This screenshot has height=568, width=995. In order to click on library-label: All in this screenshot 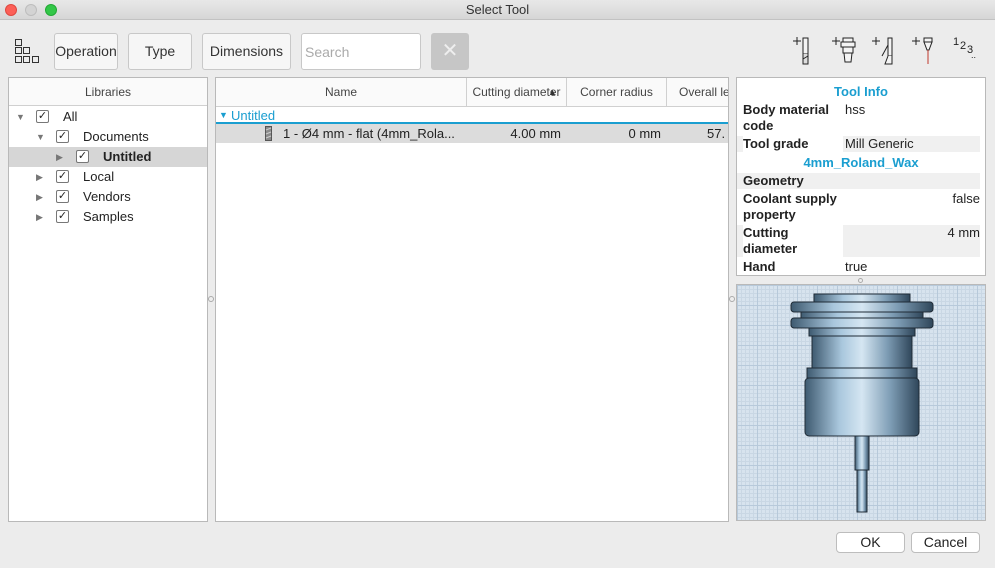, I will do `click(70, 116)`.